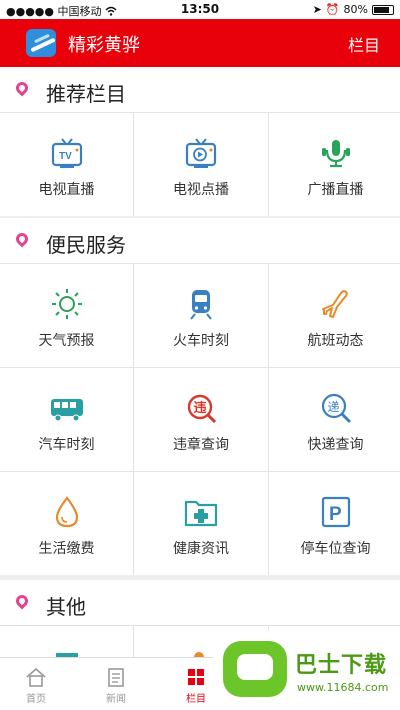 The height and width of the screenshot is (710, 400). I want to click on tab-label: 首页, so click(36, 699).